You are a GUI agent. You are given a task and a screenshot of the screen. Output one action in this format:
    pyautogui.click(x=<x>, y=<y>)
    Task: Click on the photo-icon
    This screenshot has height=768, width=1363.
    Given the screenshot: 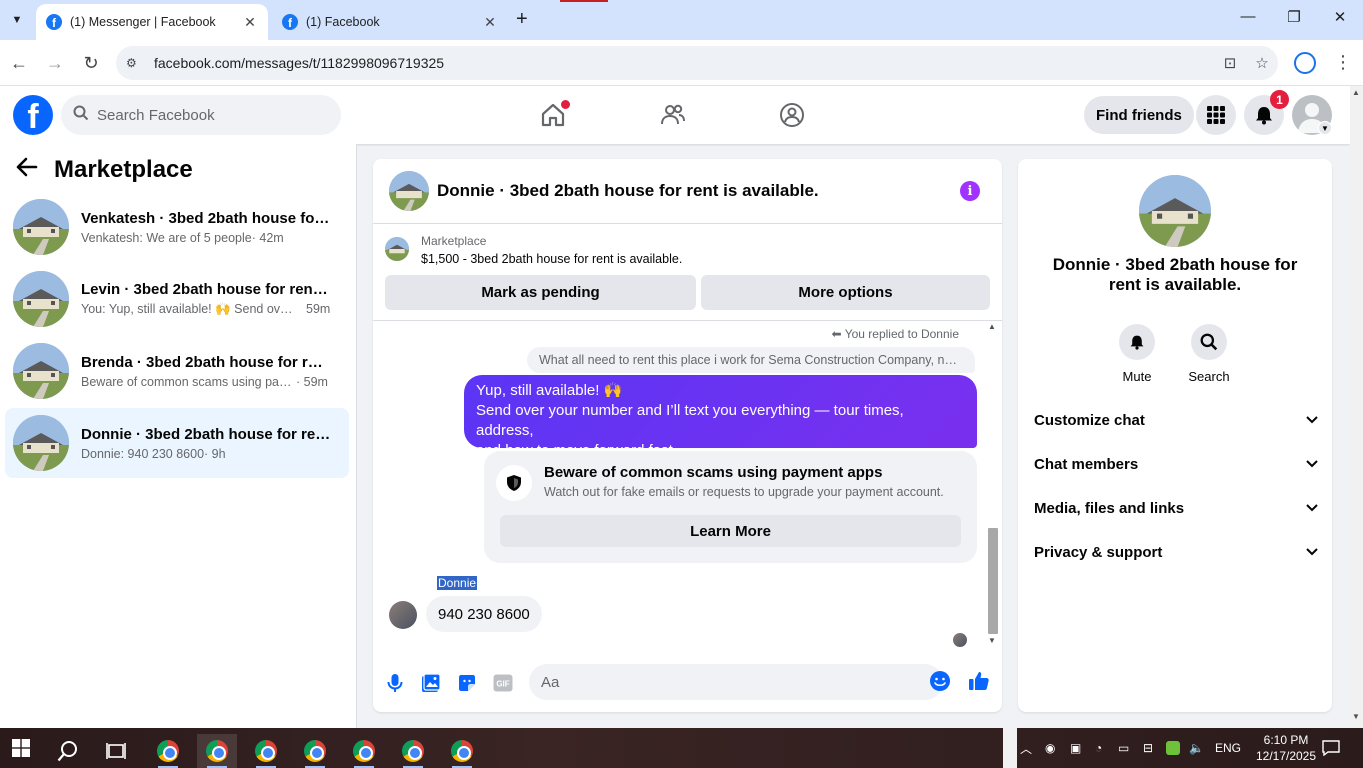 What is the action you would take?
    pyautogui.click(x=431, y=683)
    